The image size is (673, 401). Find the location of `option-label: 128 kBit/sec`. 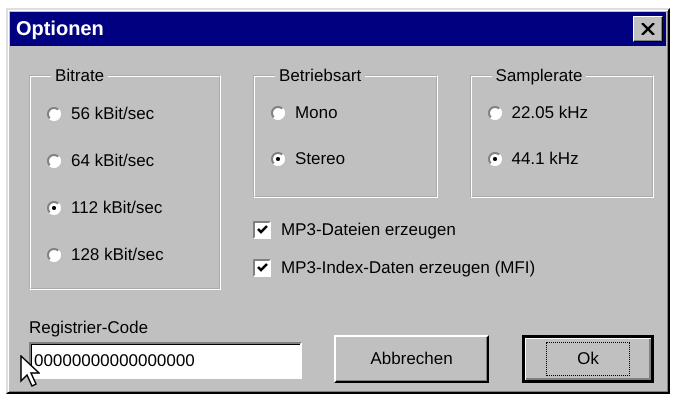

option-label: 128 kBit/sec is located at coordinates (117, 254).